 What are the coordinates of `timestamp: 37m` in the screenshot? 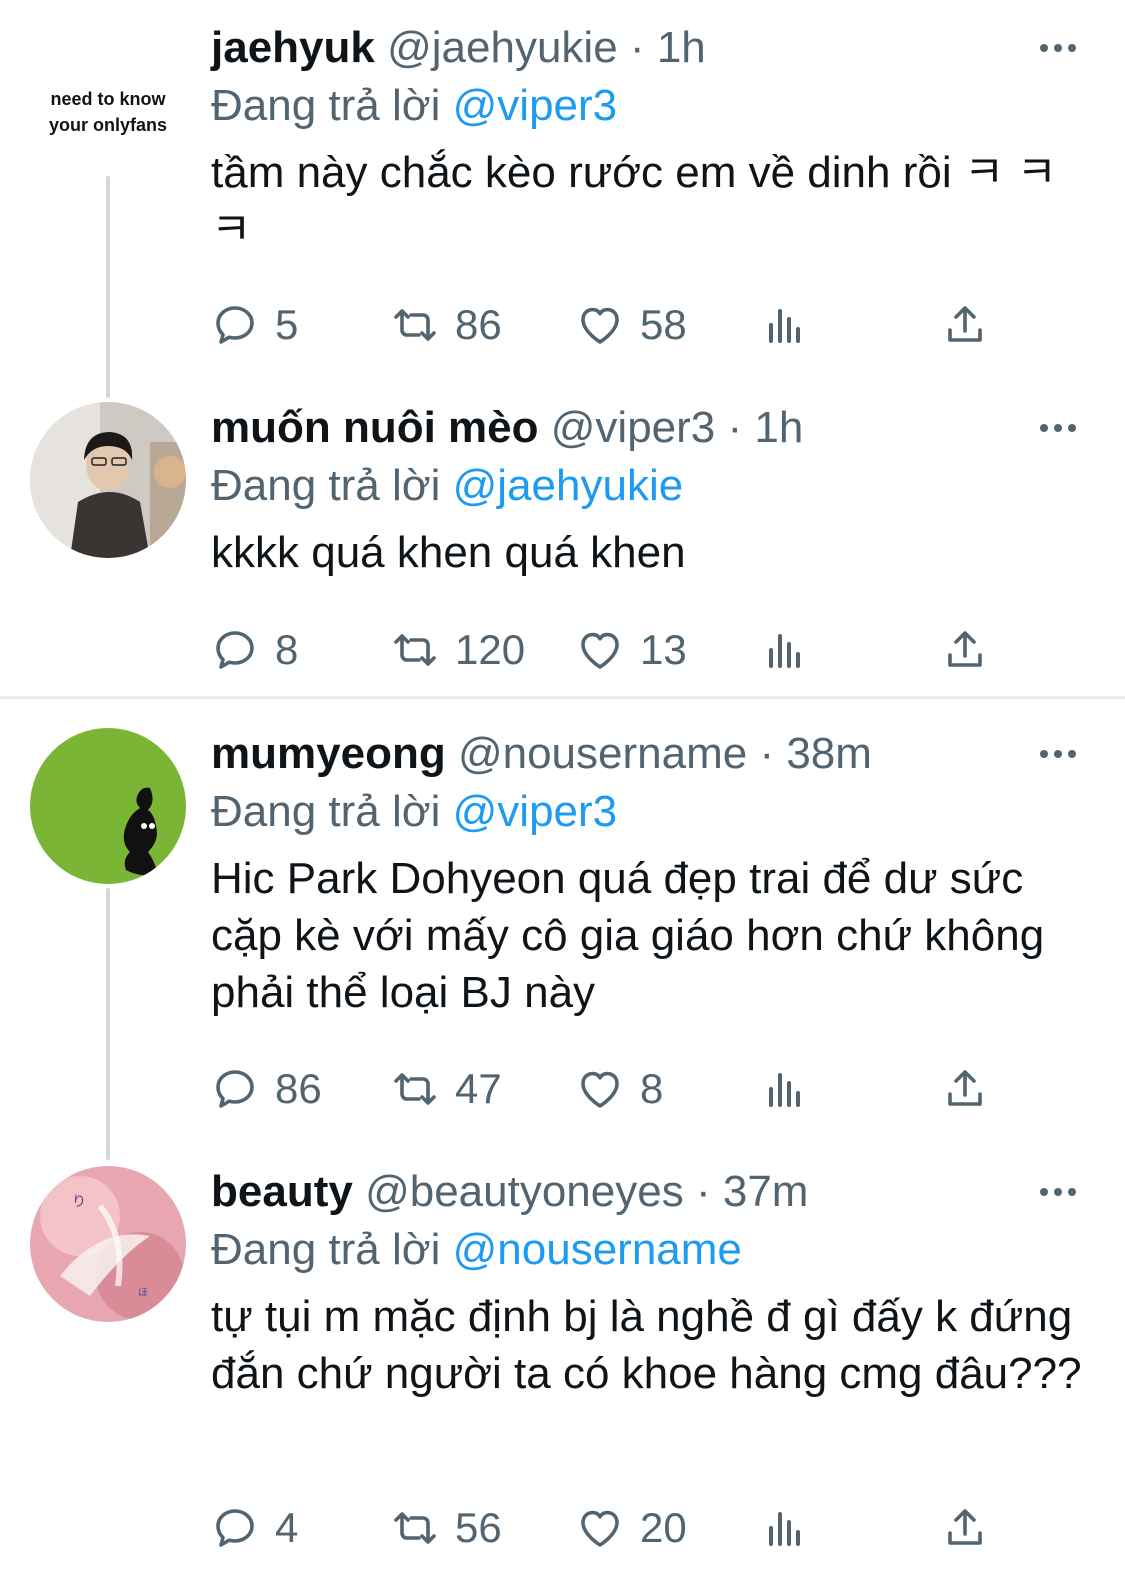 It's located at (766, 1191).